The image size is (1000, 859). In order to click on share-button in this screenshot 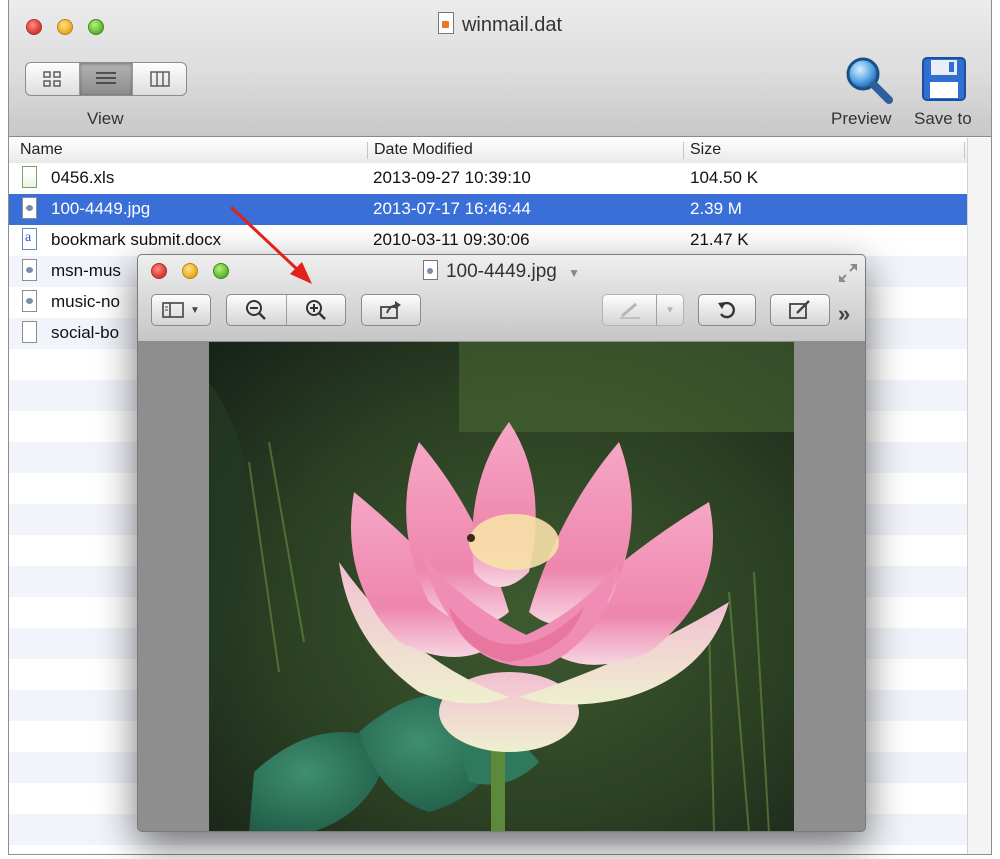, I will do `click(391, 310)`.